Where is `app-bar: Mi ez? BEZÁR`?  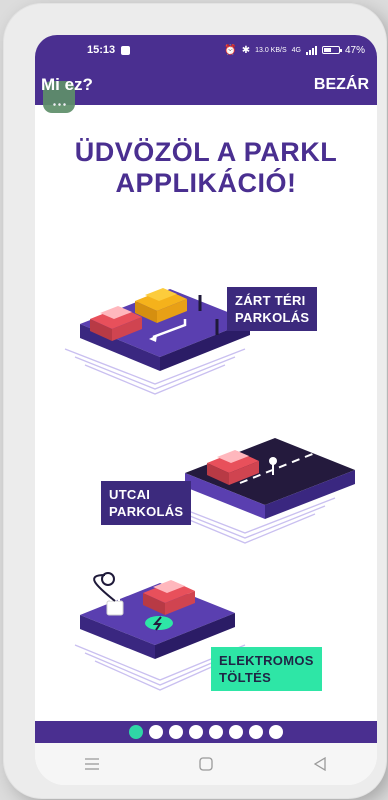 app-bar: Mi ez? BEZÁR is located at coordinates (206, 85).